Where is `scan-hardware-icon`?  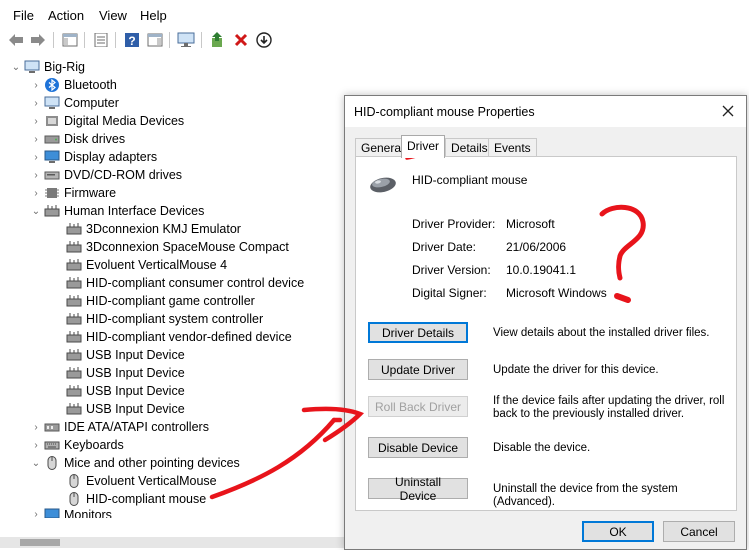 scan-hardware-icon is located at coordinates (186, 40).